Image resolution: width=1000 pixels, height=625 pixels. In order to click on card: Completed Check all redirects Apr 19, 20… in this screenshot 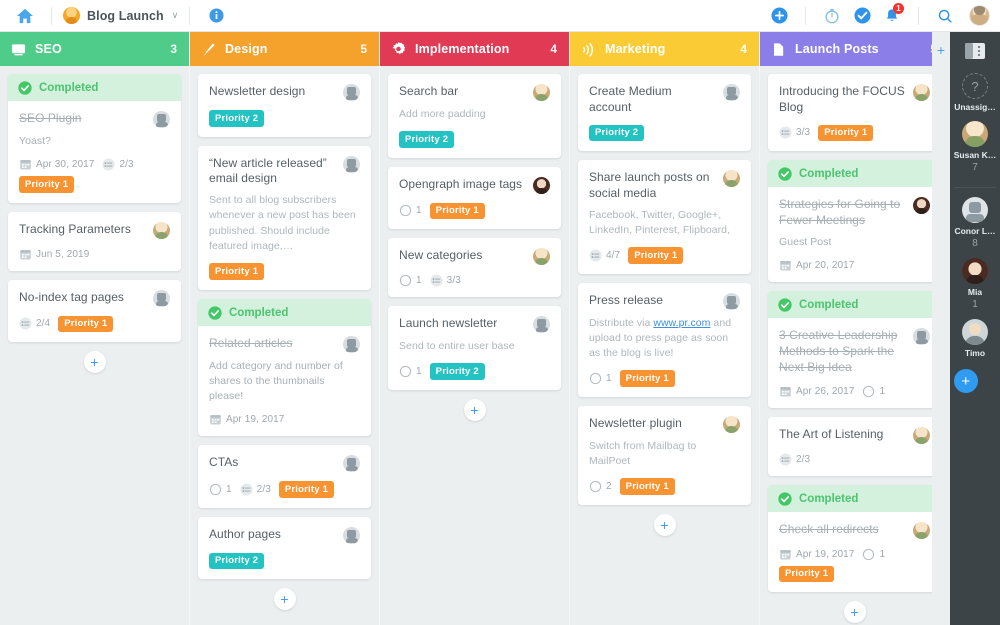, I will do `click(850, 538)`.